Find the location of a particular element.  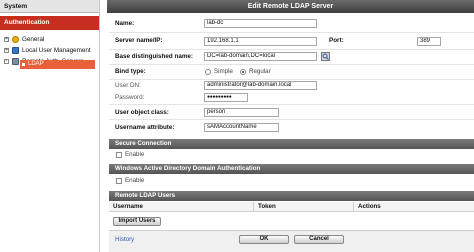

column-header-username: Username is located at coordinates (181, 207).